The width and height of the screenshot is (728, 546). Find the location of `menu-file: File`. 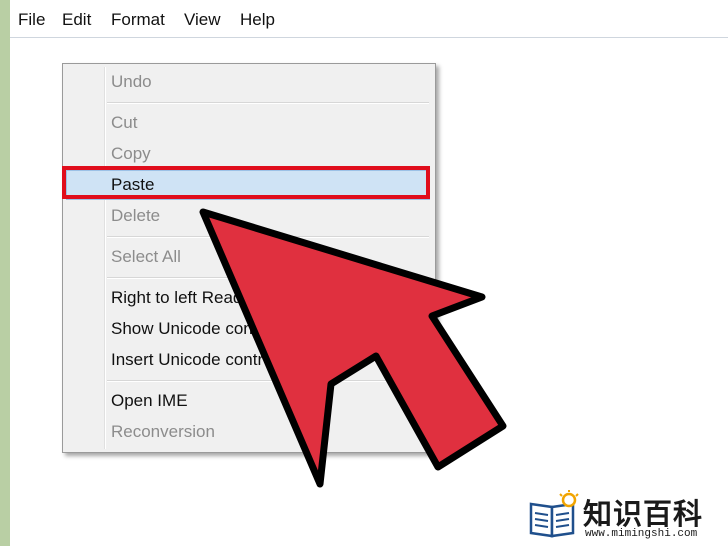

menu-file: File is located at coordinates (31, 20).